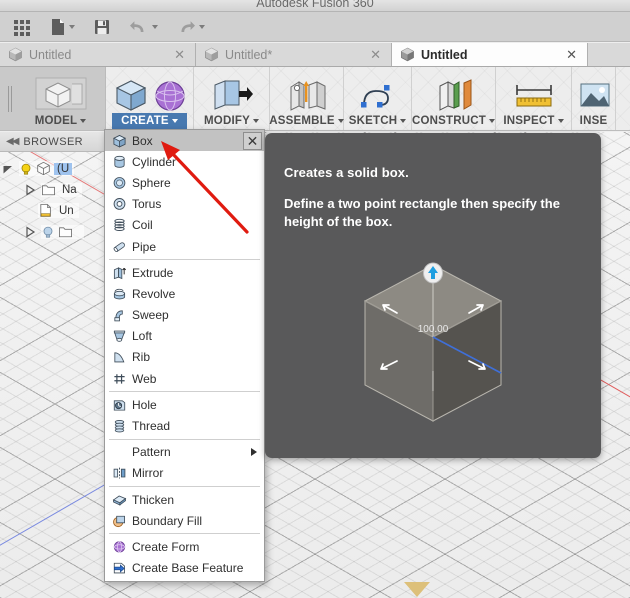  Describe the element at coordinates (184, 141) in the screenshot. I see `menu-item-box: Box ✕` at that location.